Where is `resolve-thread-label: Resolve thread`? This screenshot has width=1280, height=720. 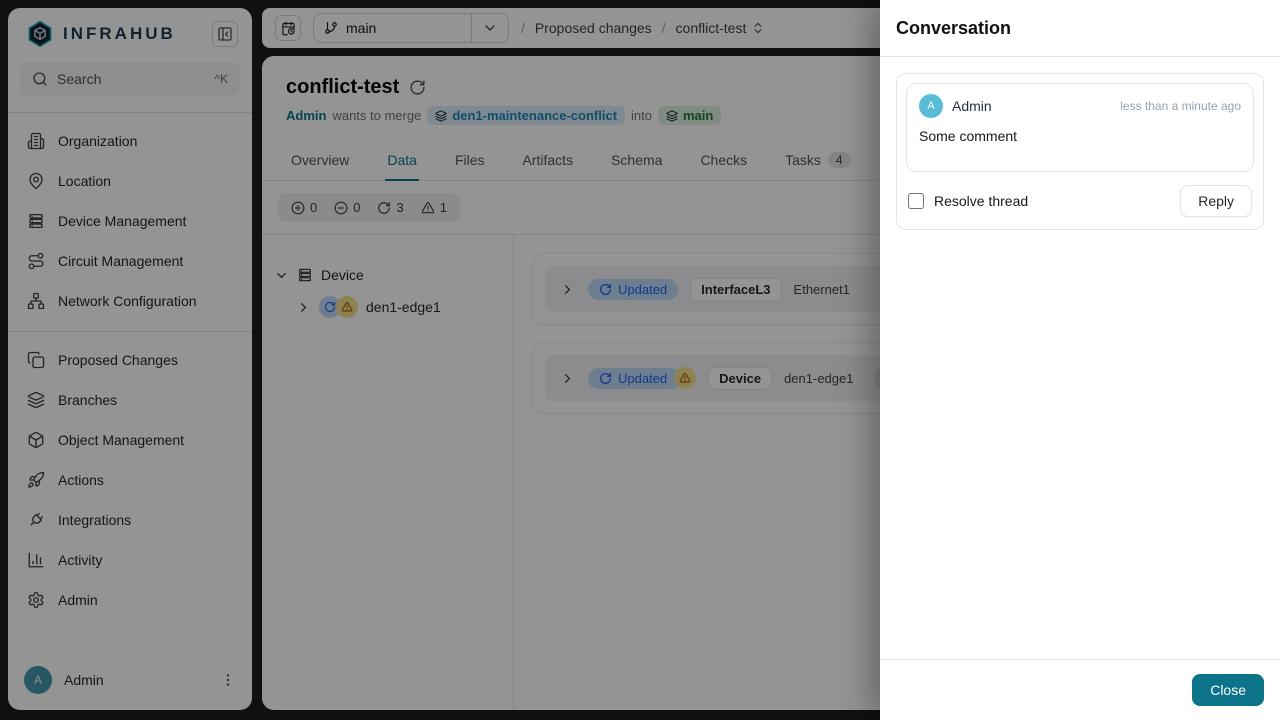
resolve-thread-label: Resolve thread is located at coordinates (981, 201).